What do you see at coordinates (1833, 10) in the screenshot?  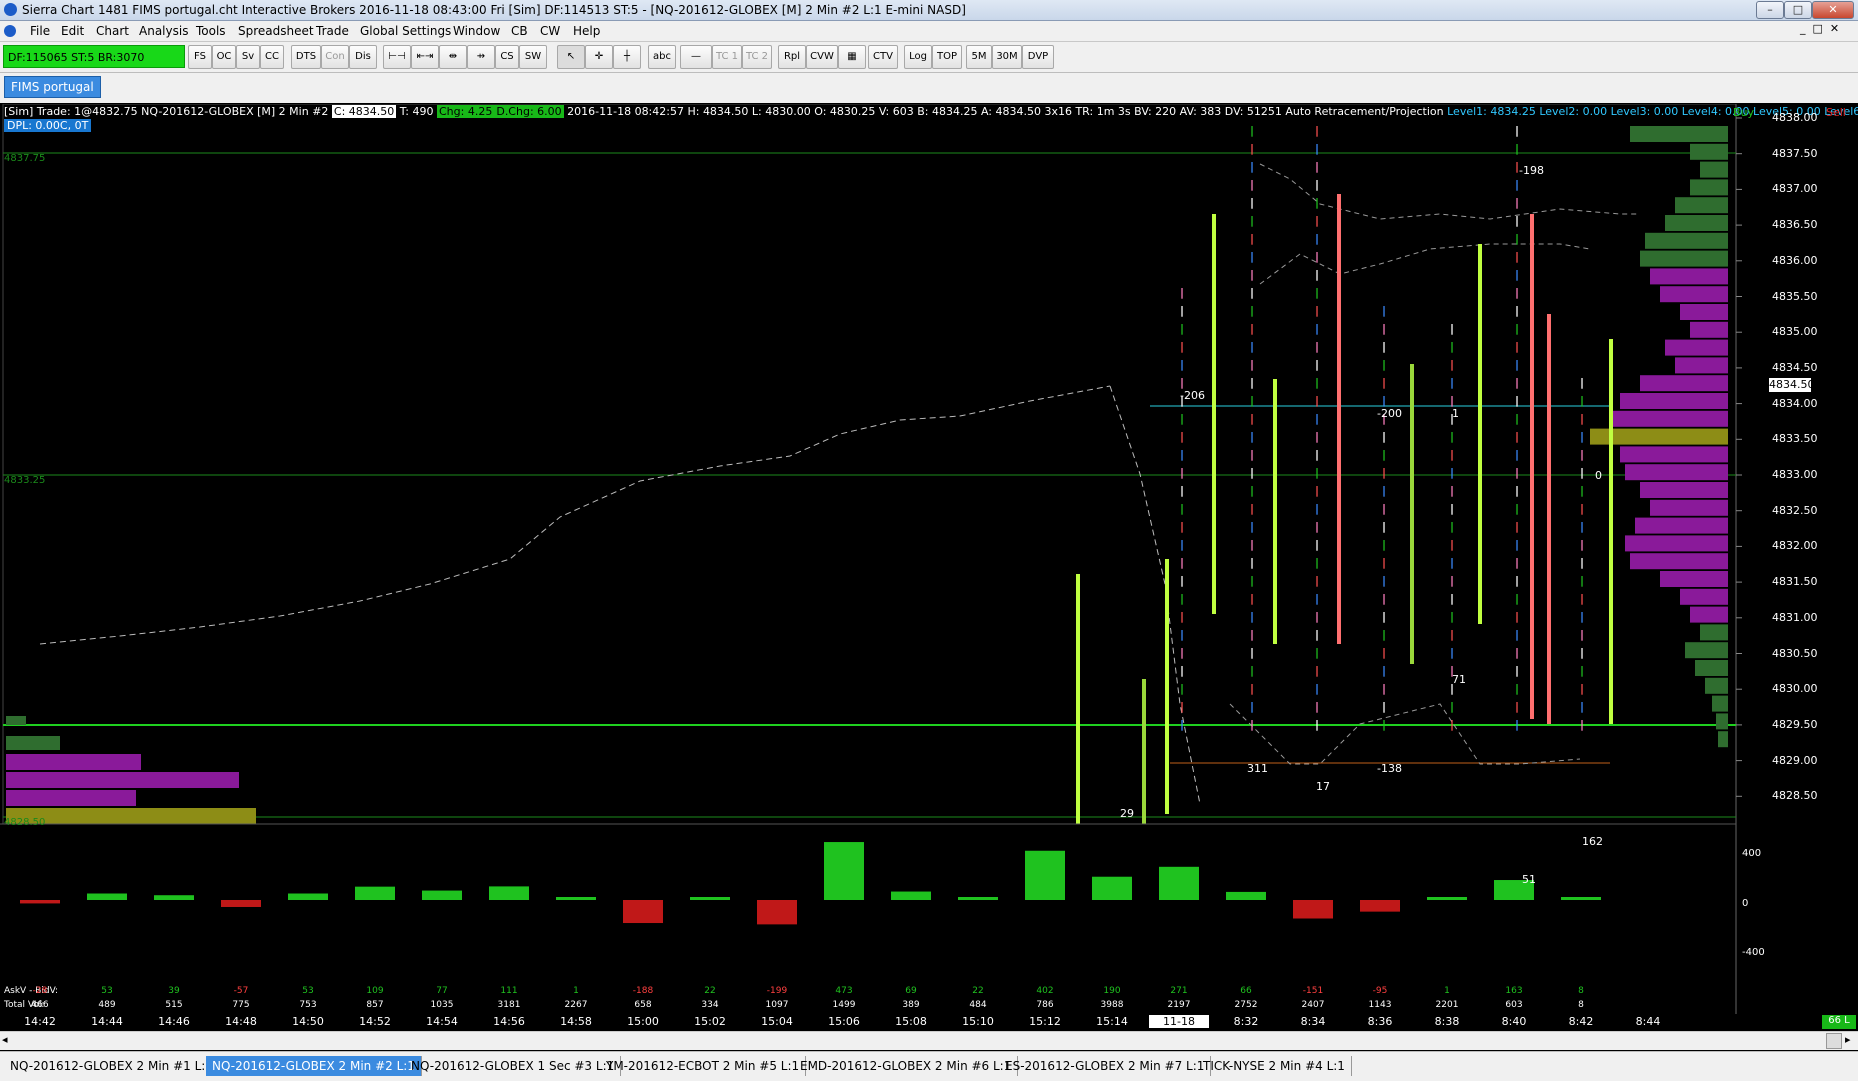 I see `close-button: ✕` at bounding box center [1833, 10].